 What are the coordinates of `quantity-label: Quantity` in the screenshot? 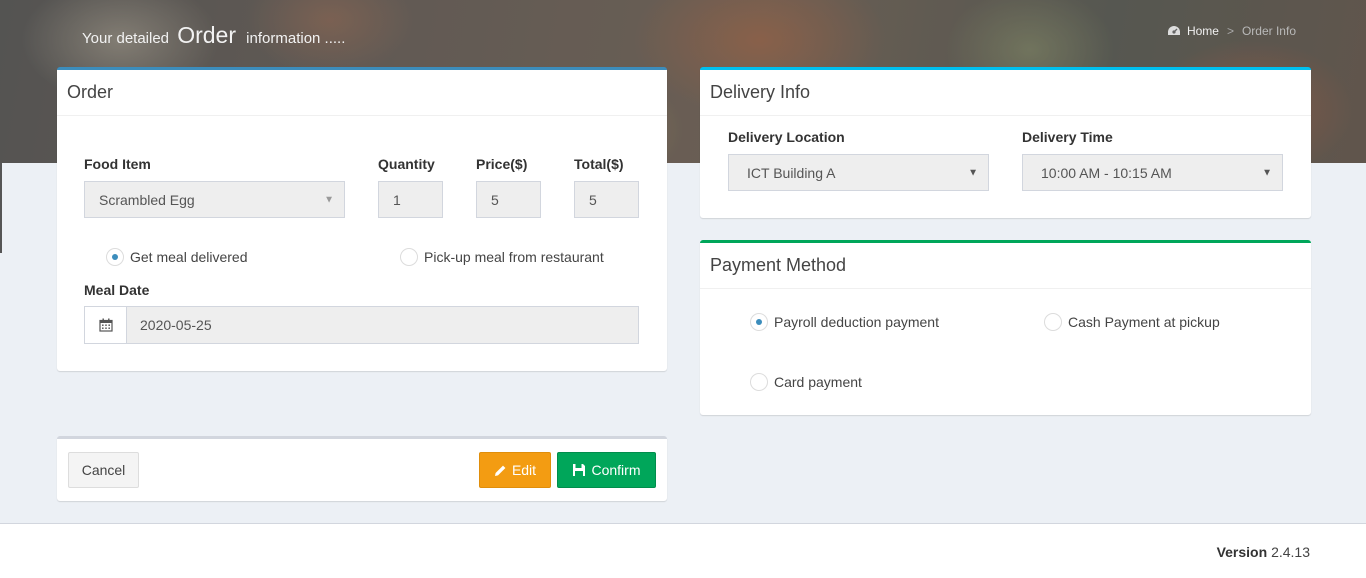 It's located at (406, 164).